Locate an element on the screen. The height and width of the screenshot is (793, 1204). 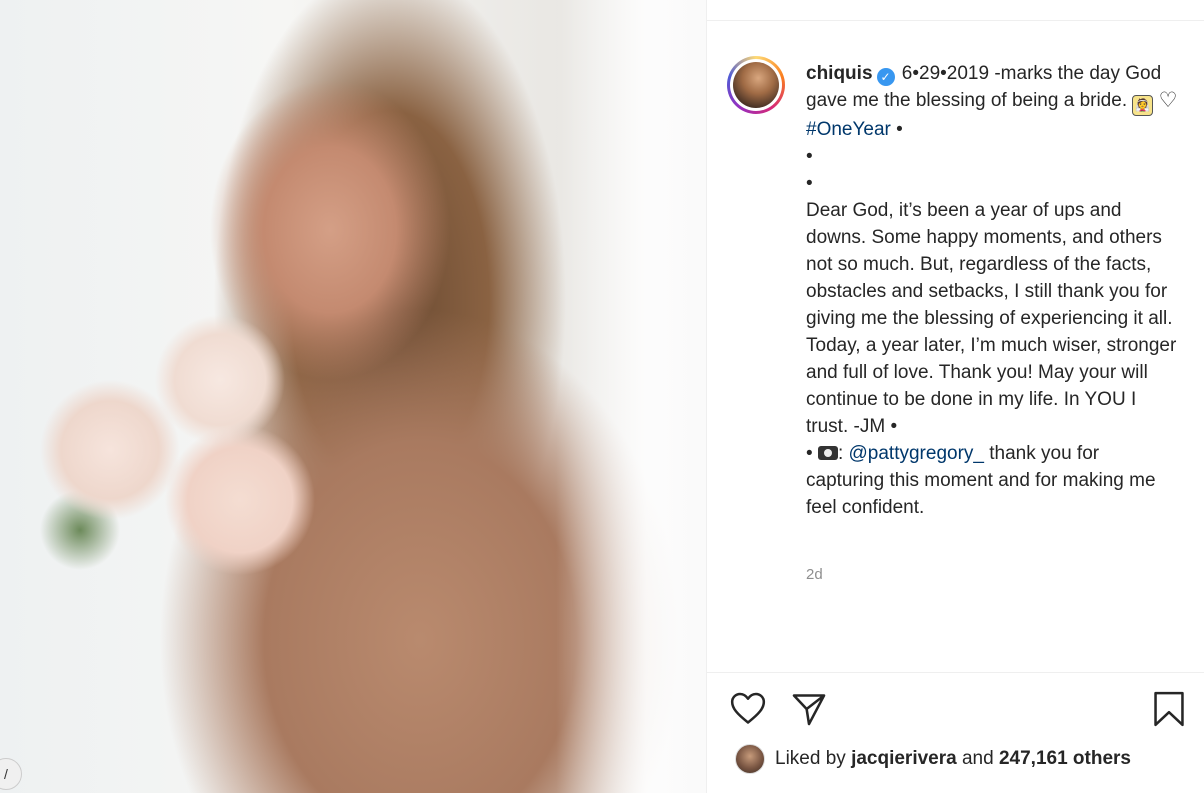
actions-divider is located at coordinates (955, 672).